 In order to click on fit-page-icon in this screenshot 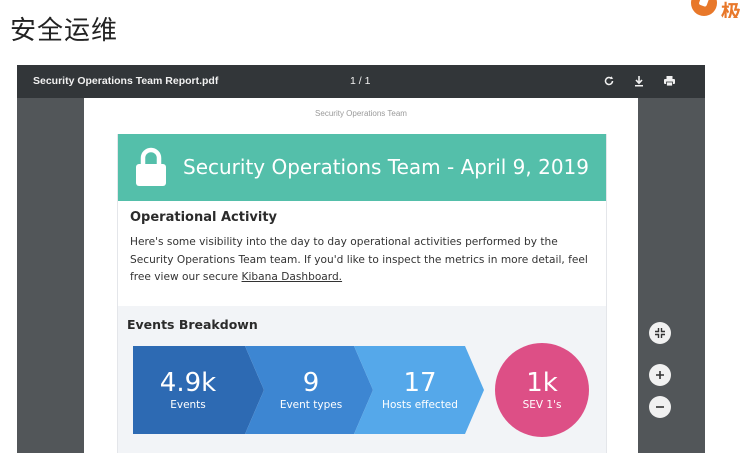, I will do `click(660, 333)`.